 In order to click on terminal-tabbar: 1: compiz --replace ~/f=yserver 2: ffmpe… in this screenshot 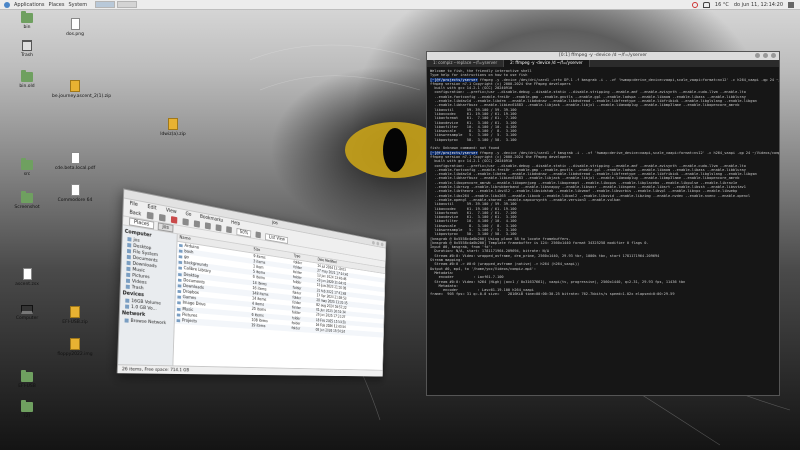, I will do `click(603, 63)`.